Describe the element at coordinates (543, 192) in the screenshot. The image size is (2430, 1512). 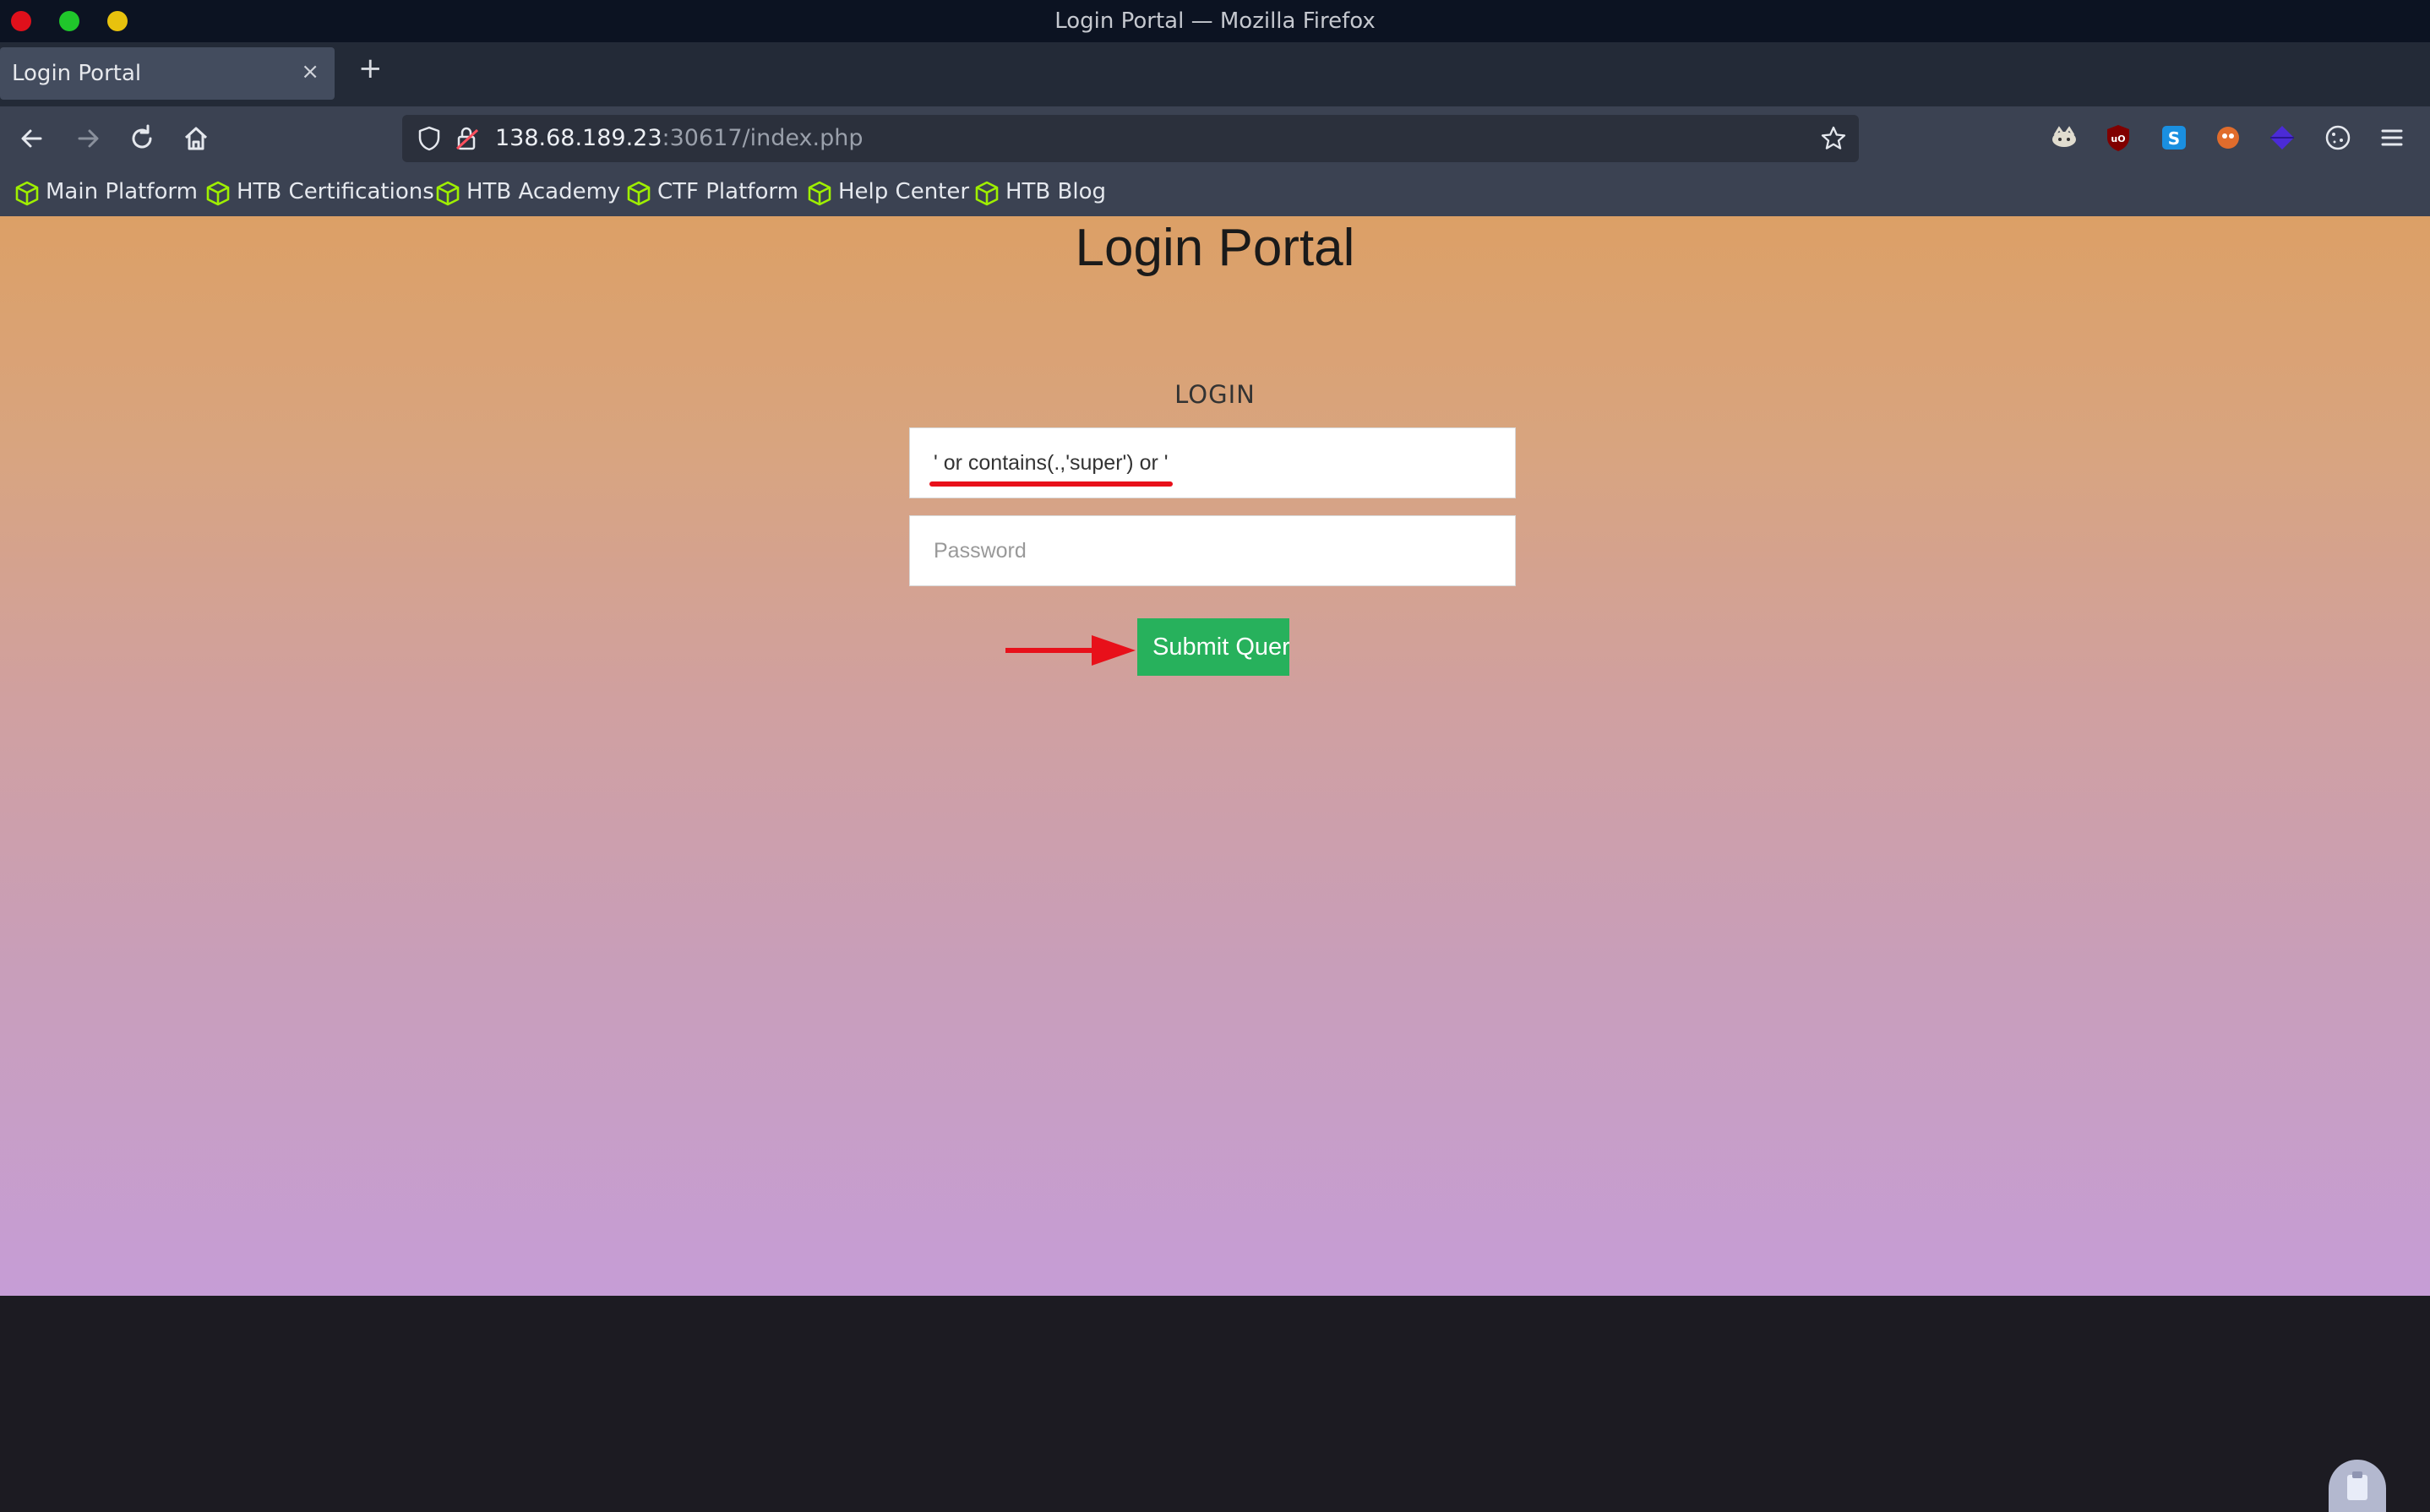
I see `bookmark-label: HTB Academy` at that location.